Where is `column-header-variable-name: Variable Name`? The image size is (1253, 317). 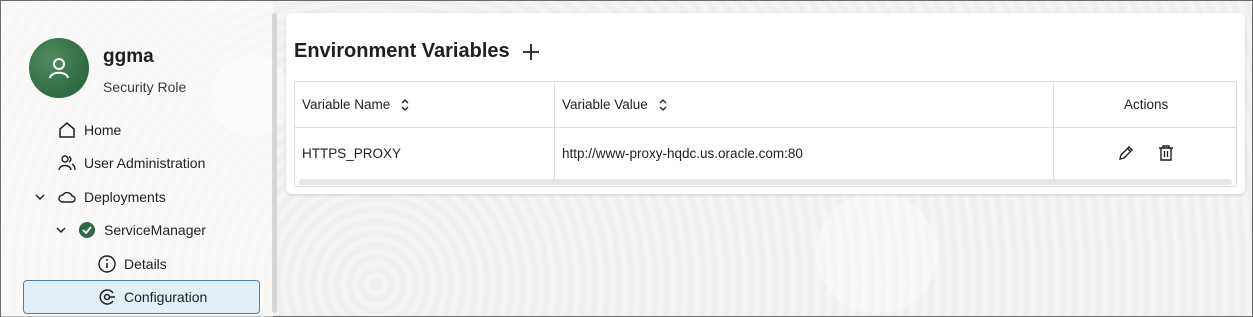 column-header-variable-name: Variable Name is located at coordinates (356, 104).